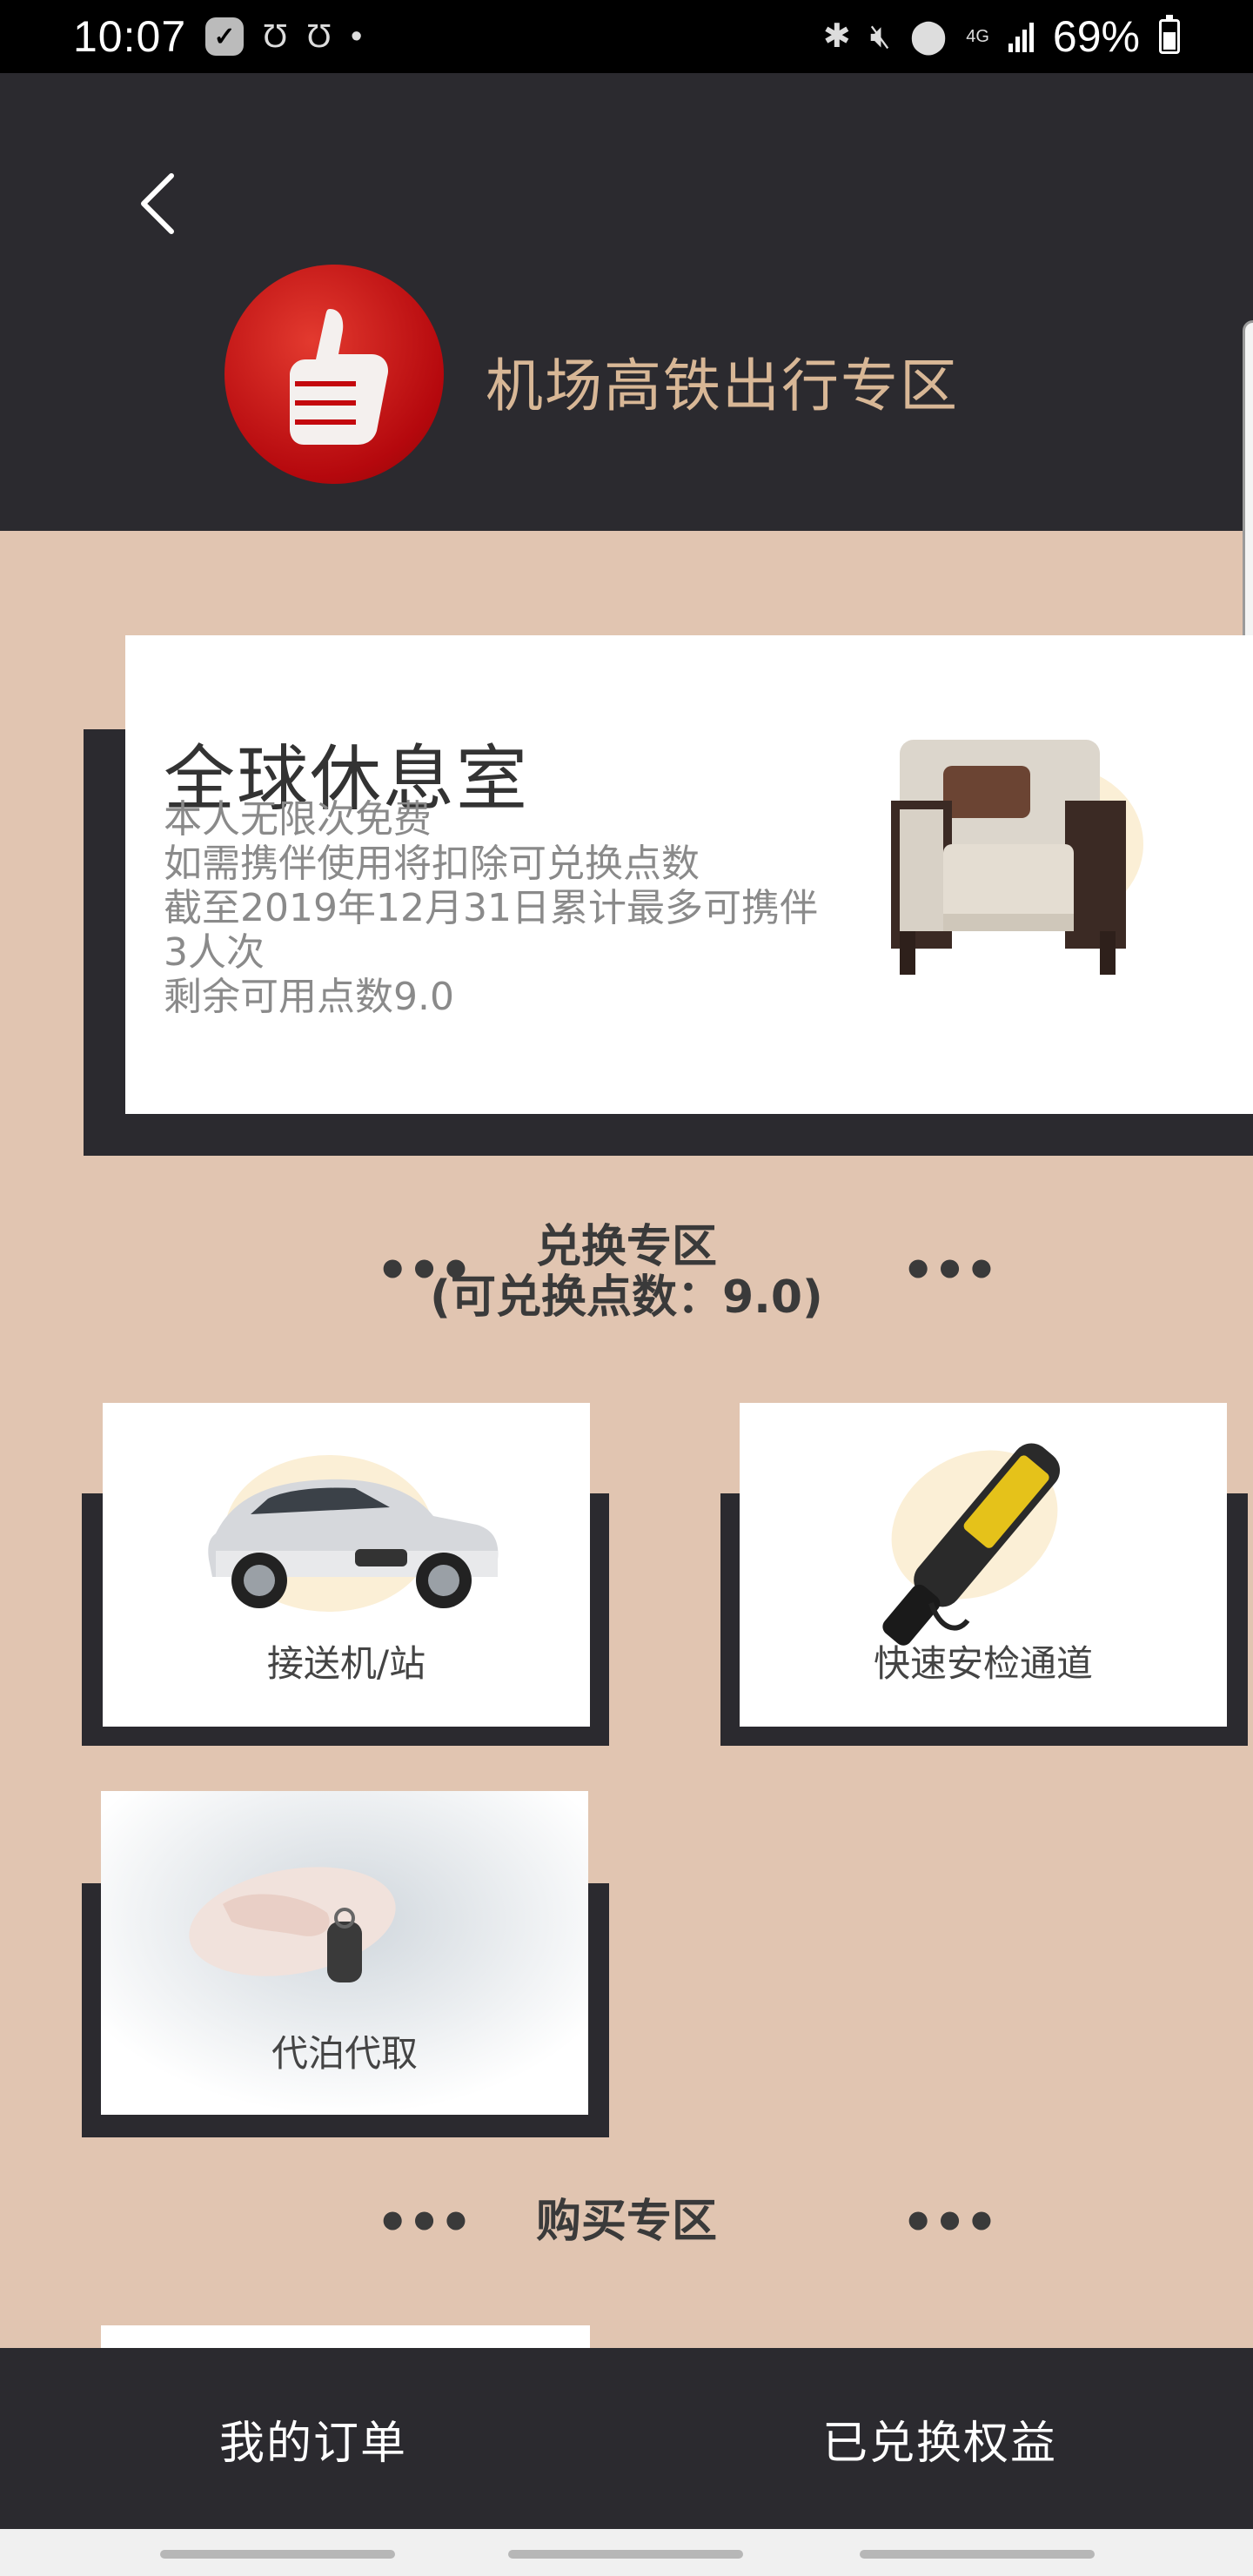 Image resolution: width=1253 pixels, height=2576 pixels. What do you see at coordinates (983, 1664) in the screenshot?
I see `tile-label: 快速安检通道` at bounding box center [983, 1664].